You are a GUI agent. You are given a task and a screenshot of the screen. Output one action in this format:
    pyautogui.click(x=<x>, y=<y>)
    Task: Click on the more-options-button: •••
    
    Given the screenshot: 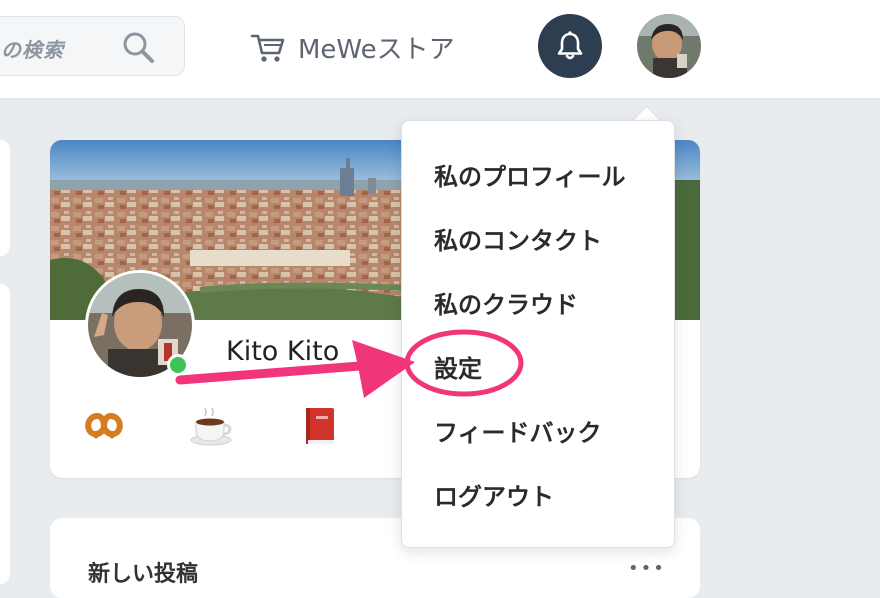 What is the action you would take?
    pyautogui.click(x=647, y=568)
    